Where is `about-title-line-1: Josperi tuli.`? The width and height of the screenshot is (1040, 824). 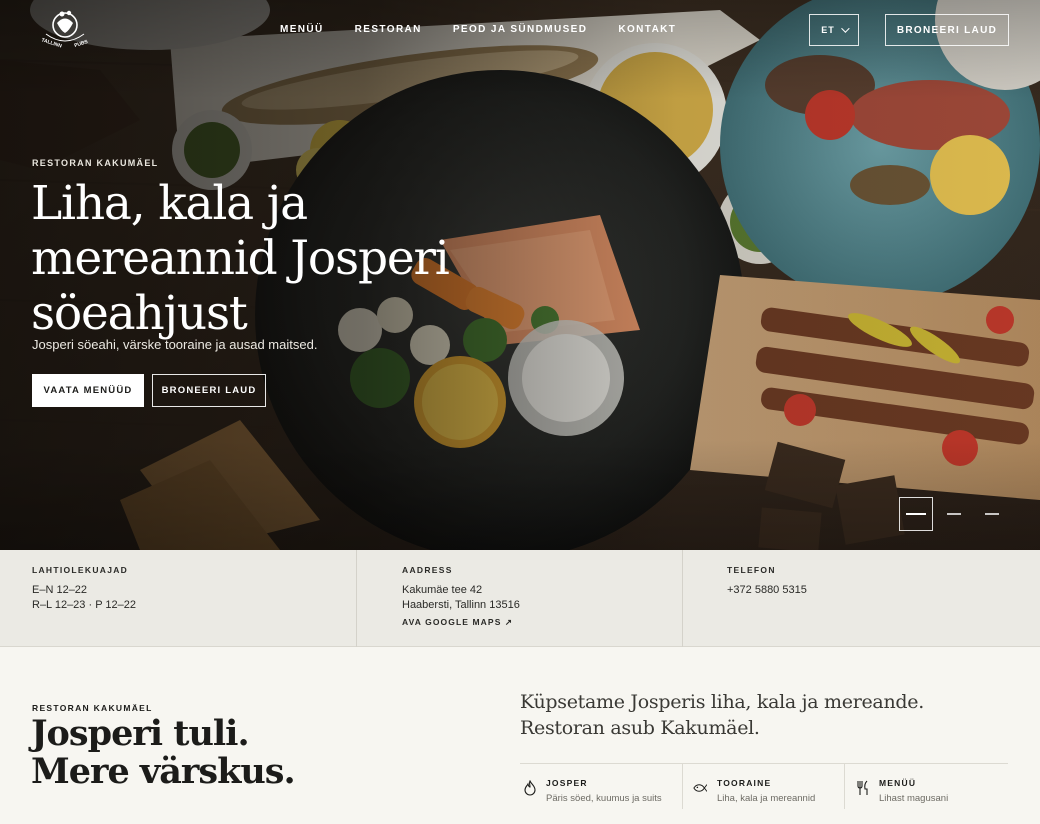
about-title-line-1: Josperi tuli. is located at coordinates (140, 733).